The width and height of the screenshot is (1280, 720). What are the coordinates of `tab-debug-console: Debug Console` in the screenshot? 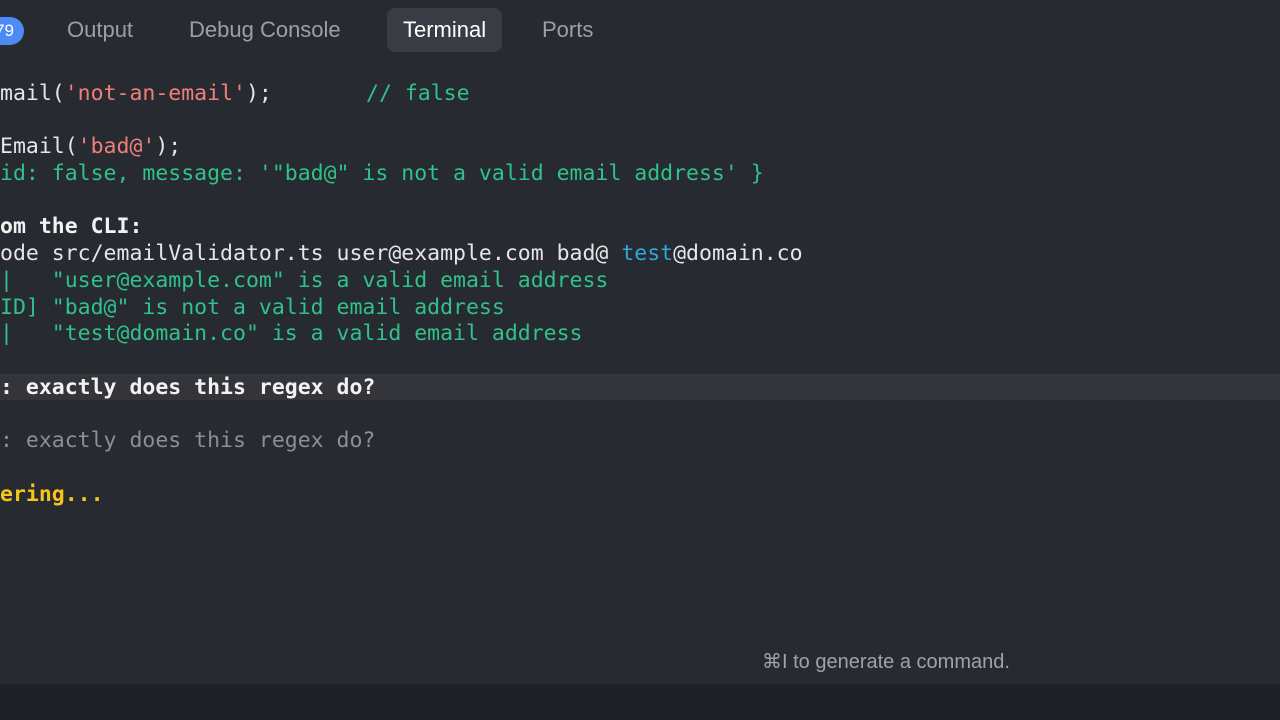 It's located at (265, 30).